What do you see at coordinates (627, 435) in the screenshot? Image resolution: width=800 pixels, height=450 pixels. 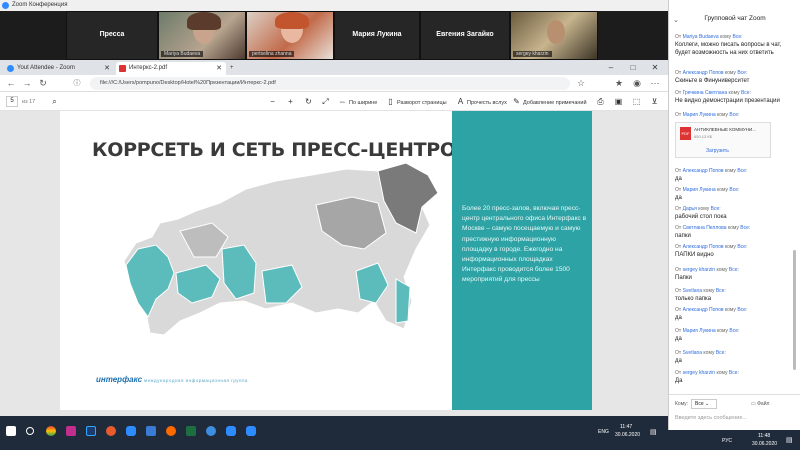 I see `clock-date: 30.06.2020` at bounding box center [627, 435].